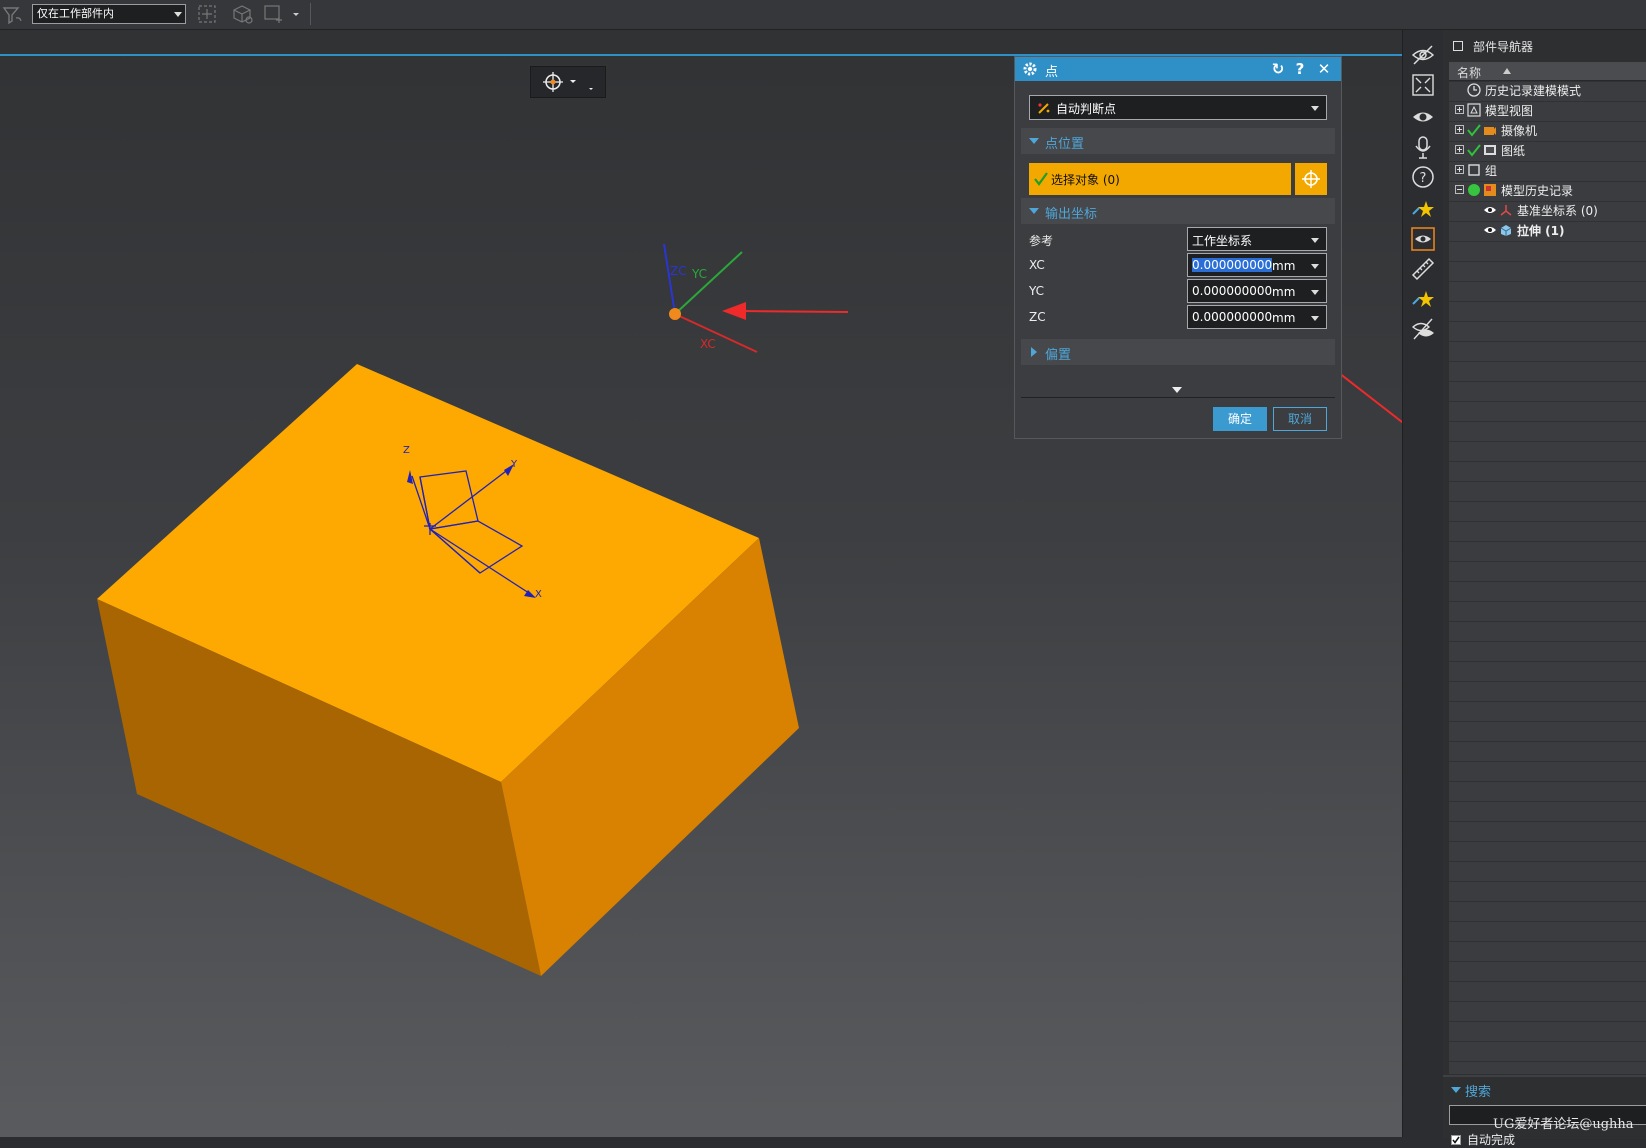 Image resolution: width=1646 pixels, height=1148 pixels. I want to click on box-select-icon, so click(242, 14).